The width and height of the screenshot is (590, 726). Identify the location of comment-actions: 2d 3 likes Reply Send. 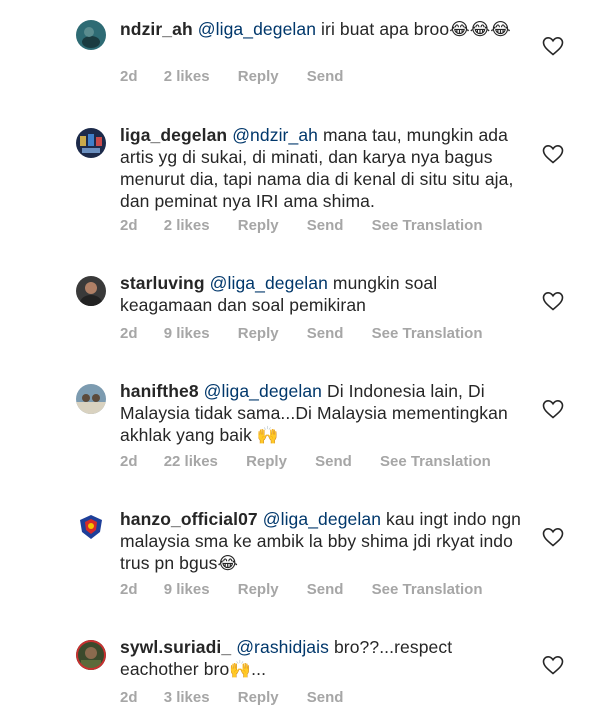
(243, 697).